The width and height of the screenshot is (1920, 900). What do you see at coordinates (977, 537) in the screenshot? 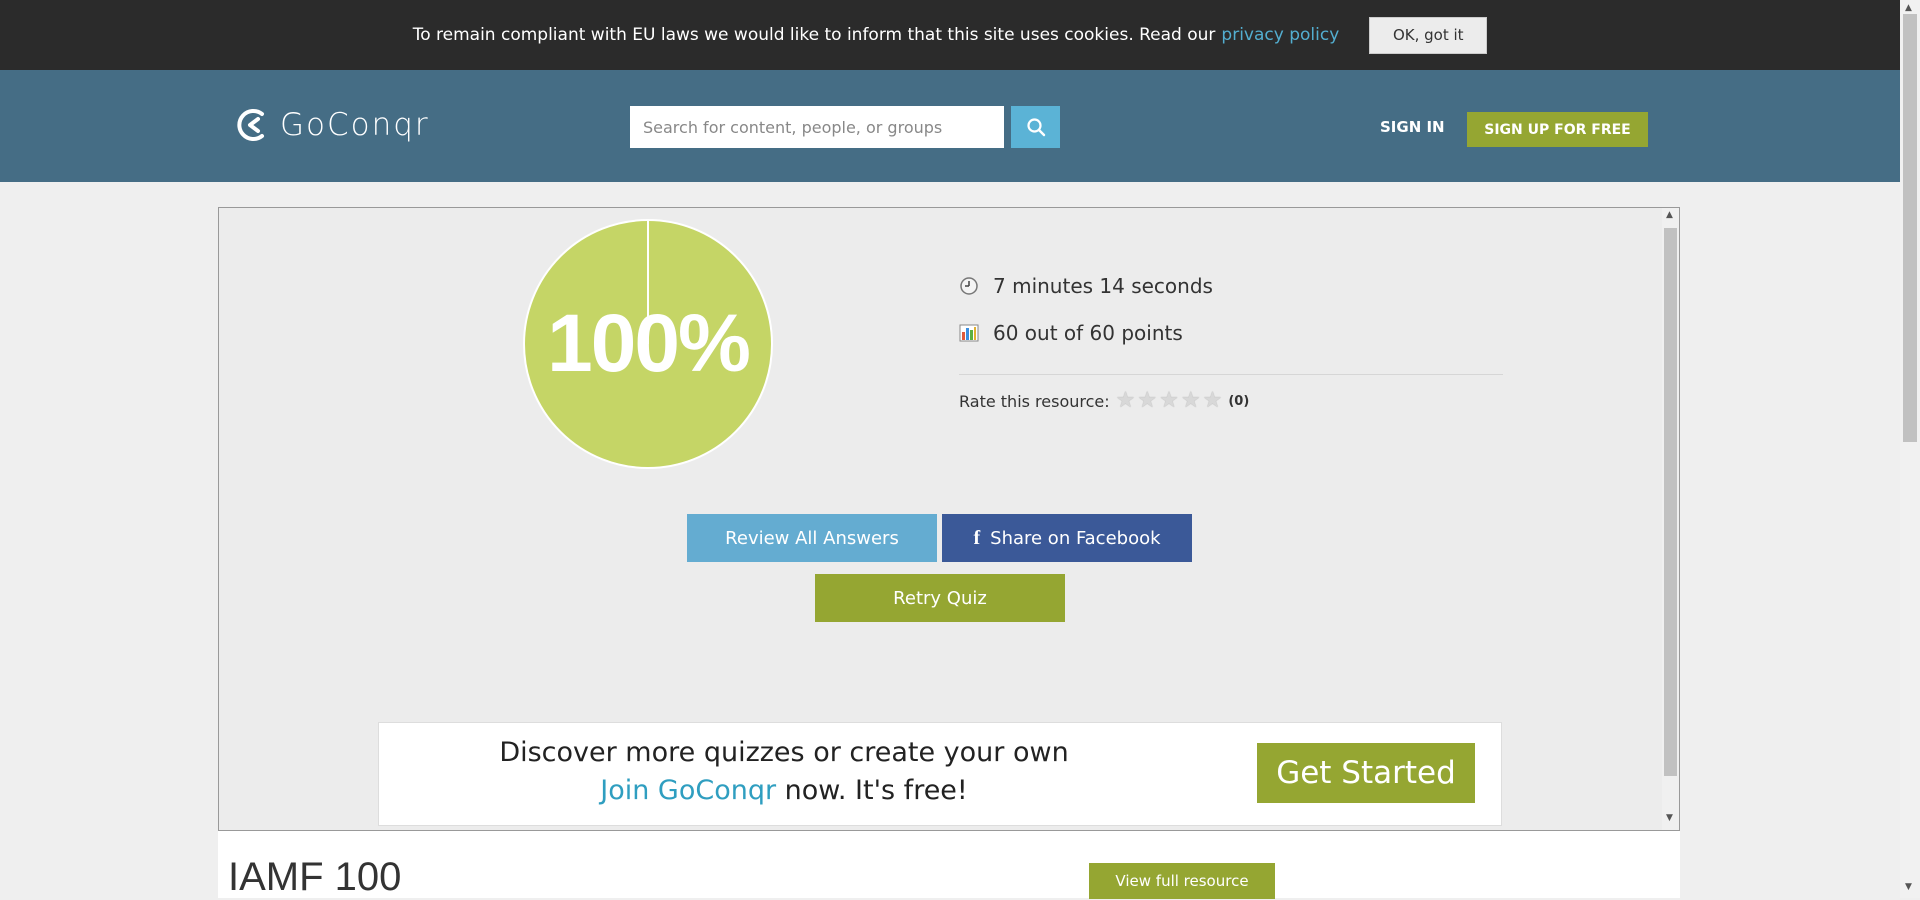
I see `facebook-icon: f` at bounding box center [977, 537].